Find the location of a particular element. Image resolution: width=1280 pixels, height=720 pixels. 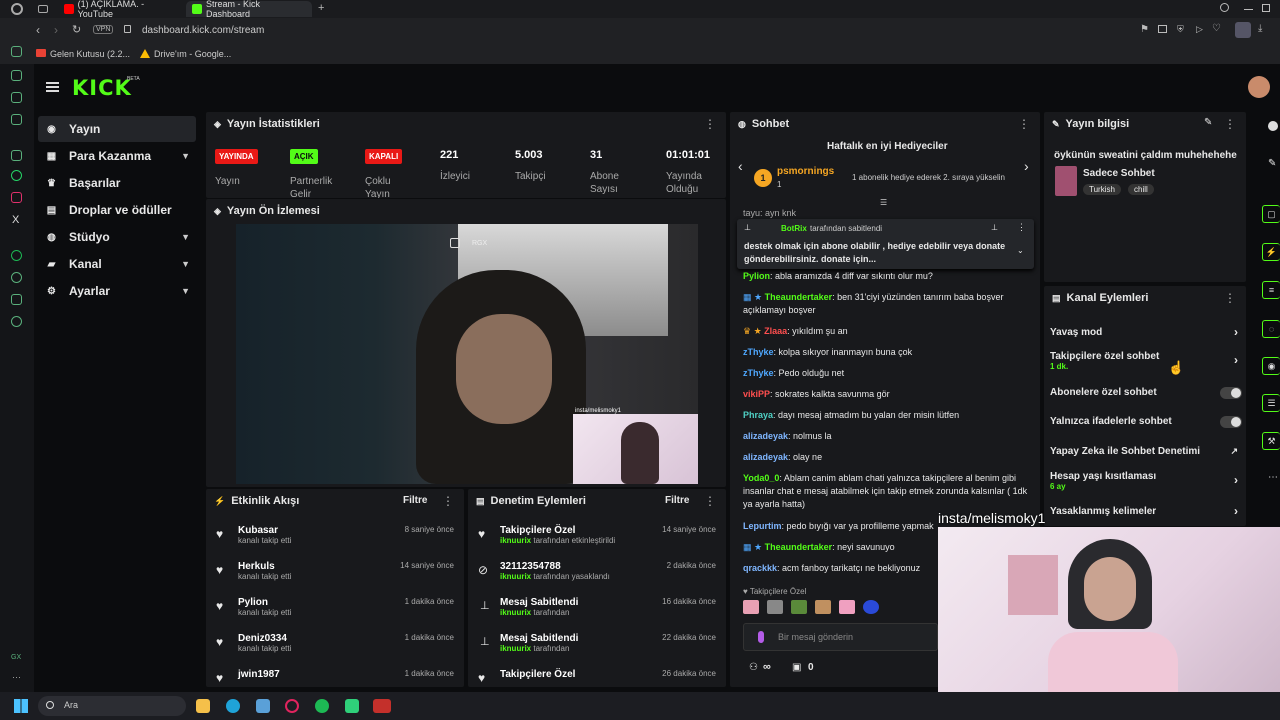

sidebar-whatsapp-icon is located at coordinates (16, 175).